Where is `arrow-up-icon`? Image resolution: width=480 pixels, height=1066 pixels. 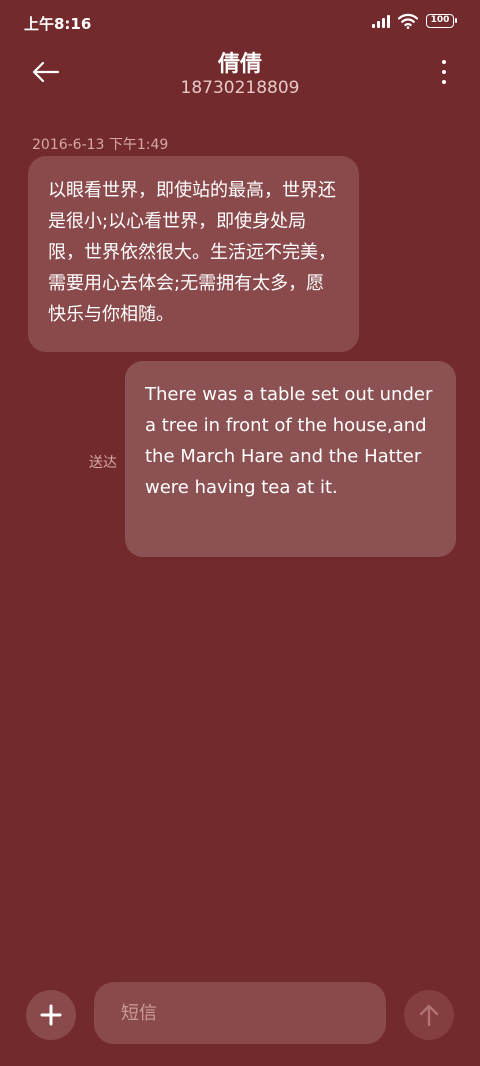 arrow-up-icon is located at coordinates (429, 1015).